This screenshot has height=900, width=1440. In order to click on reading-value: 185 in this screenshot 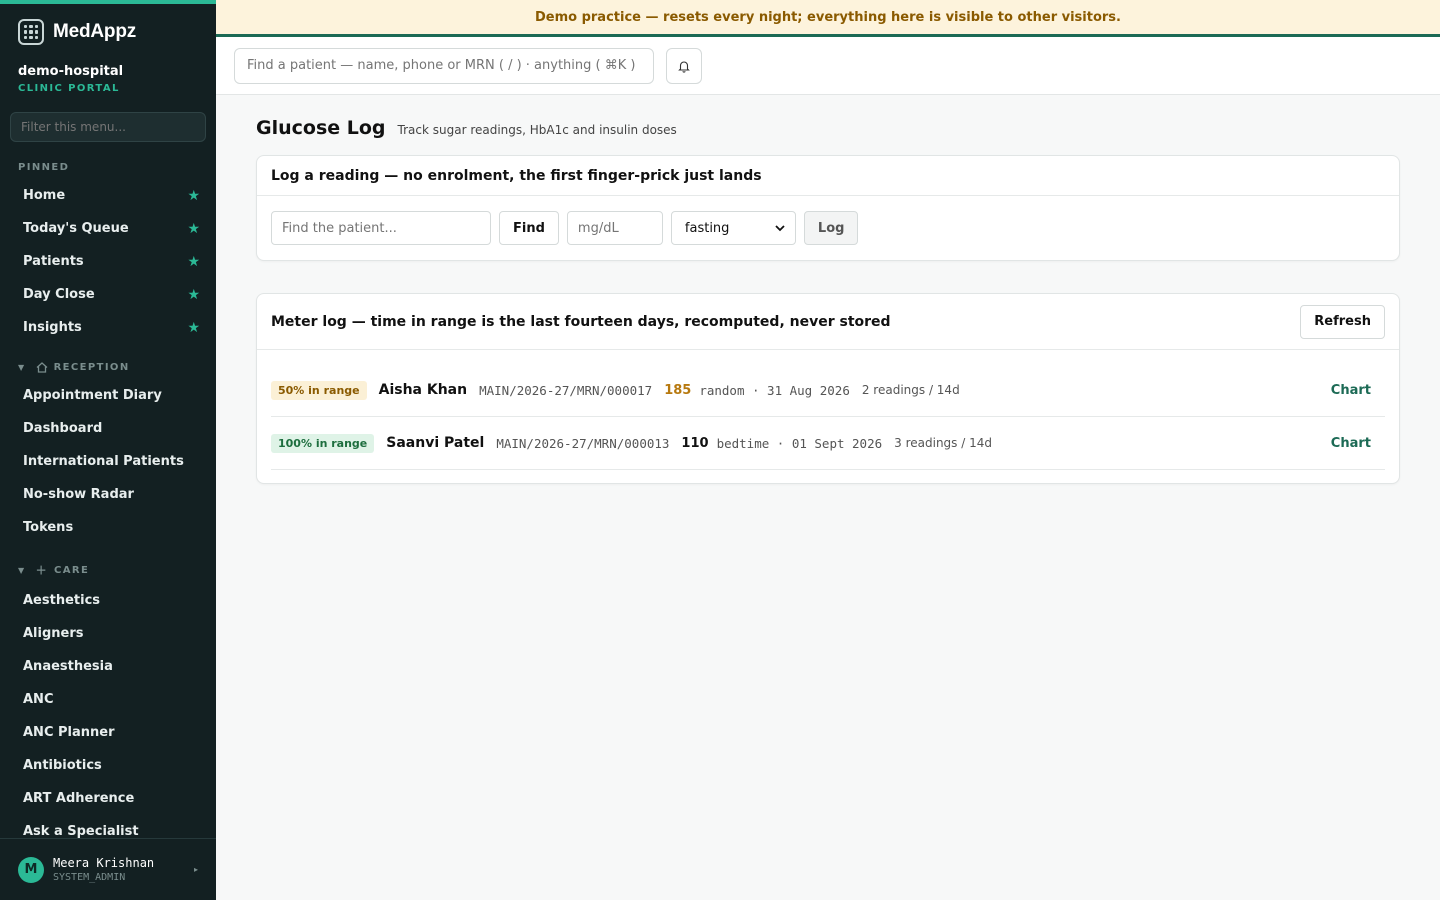, I will do `click(678, 390)`.